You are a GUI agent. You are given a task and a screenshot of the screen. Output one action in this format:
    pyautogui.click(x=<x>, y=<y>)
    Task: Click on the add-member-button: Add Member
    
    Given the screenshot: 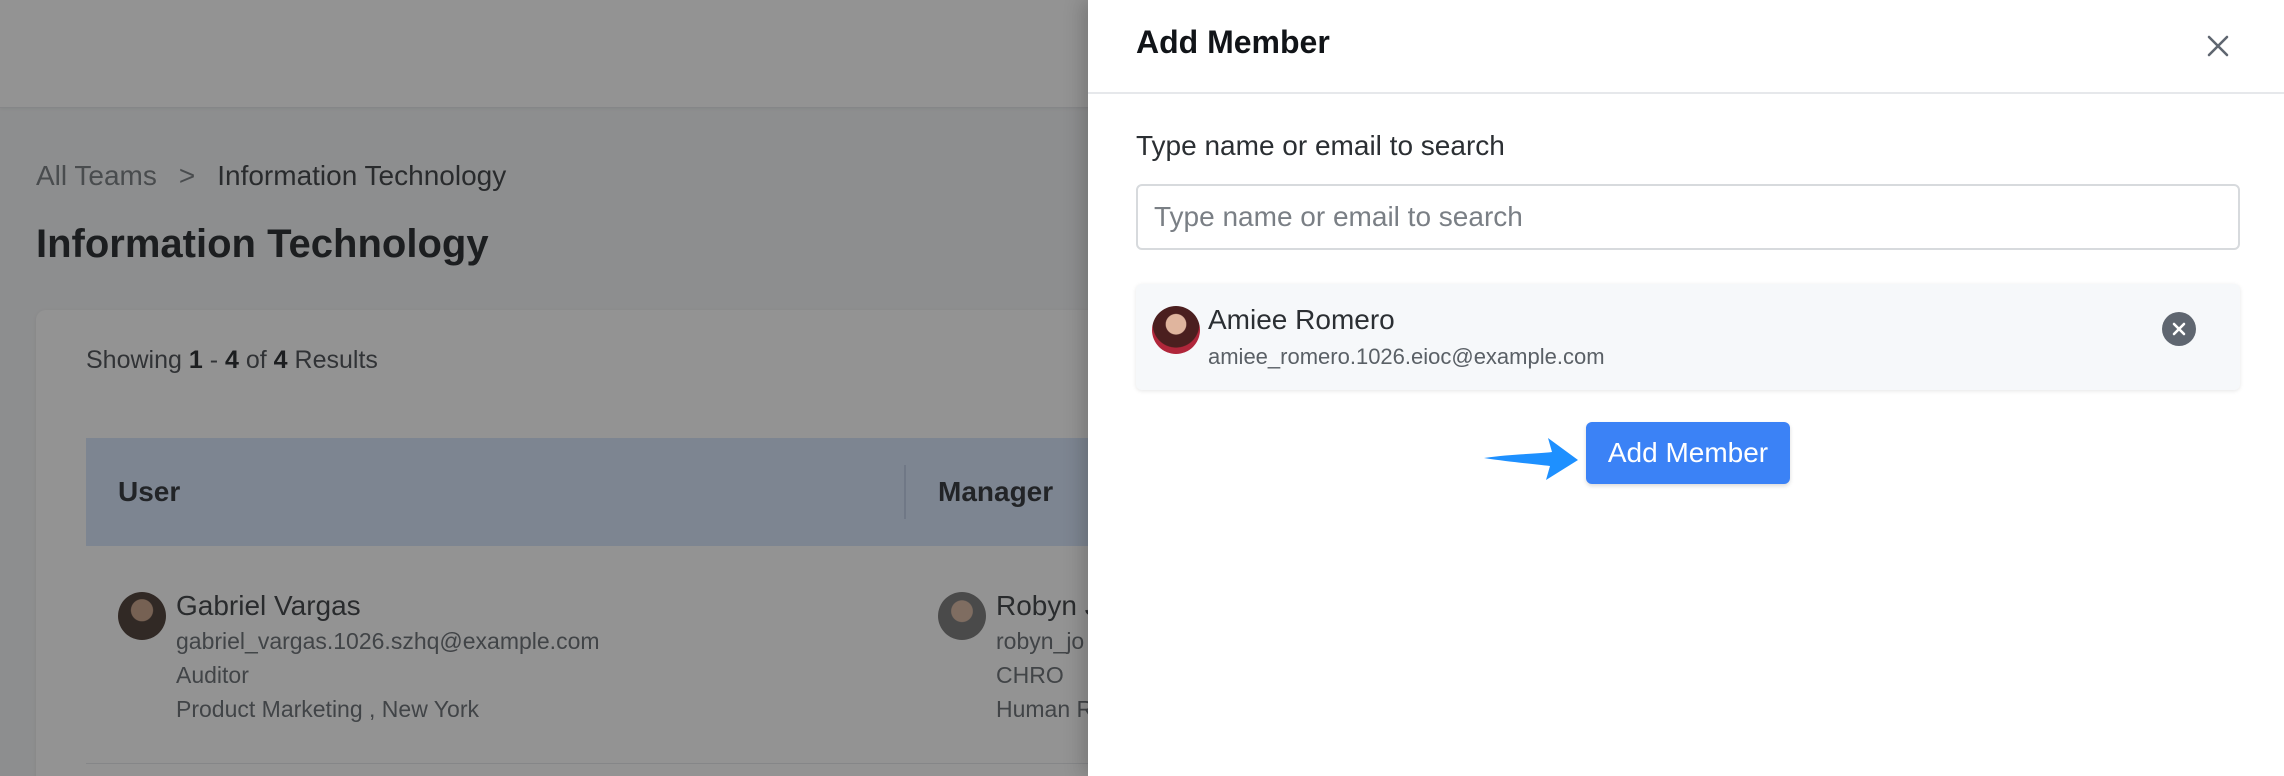 What is the action you would take?
    pyautogui.click(x=1688, y=453)
    